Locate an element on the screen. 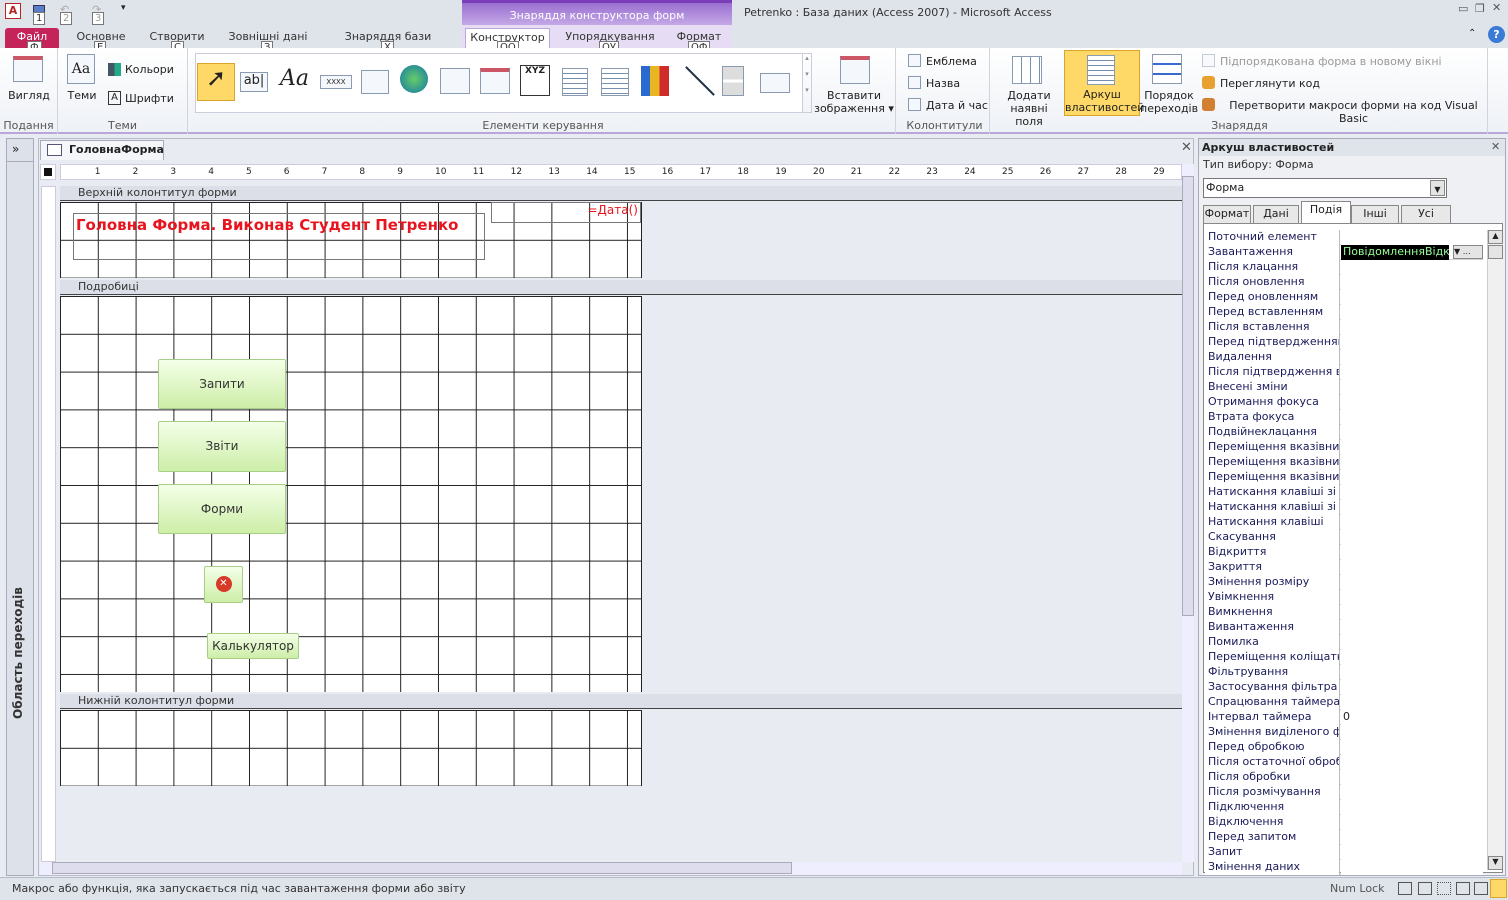  view-code-button: Переглянути код is located at coordinates (1270, 83).